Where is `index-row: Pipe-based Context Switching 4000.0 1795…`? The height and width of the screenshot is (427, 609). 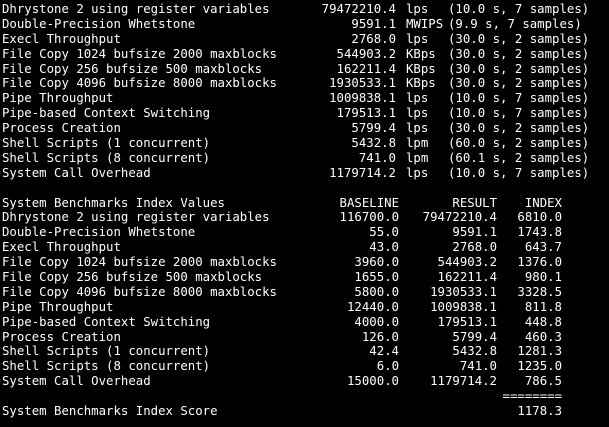
index-row: Pipe-based Context Switching 4000.0 1795… is located at coordinates (305, 322).